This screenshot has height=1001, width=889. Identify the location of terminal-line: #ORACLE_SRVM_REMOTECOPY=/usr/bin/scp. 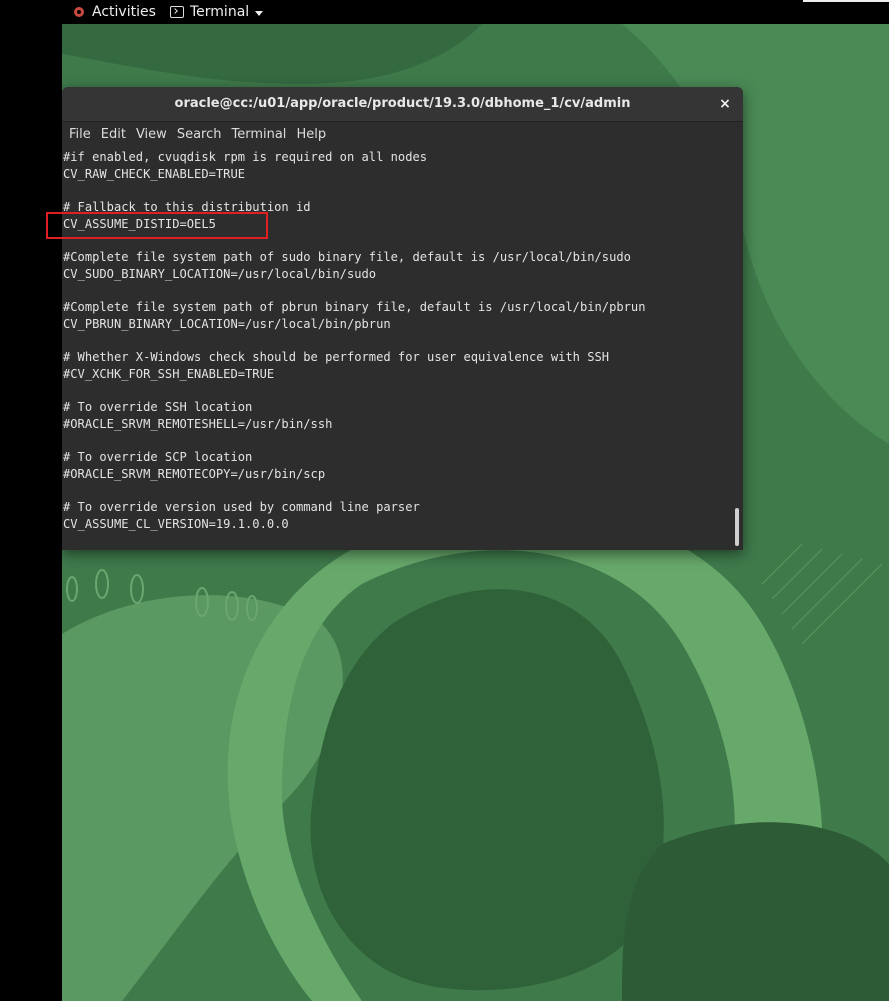
(194, 474).